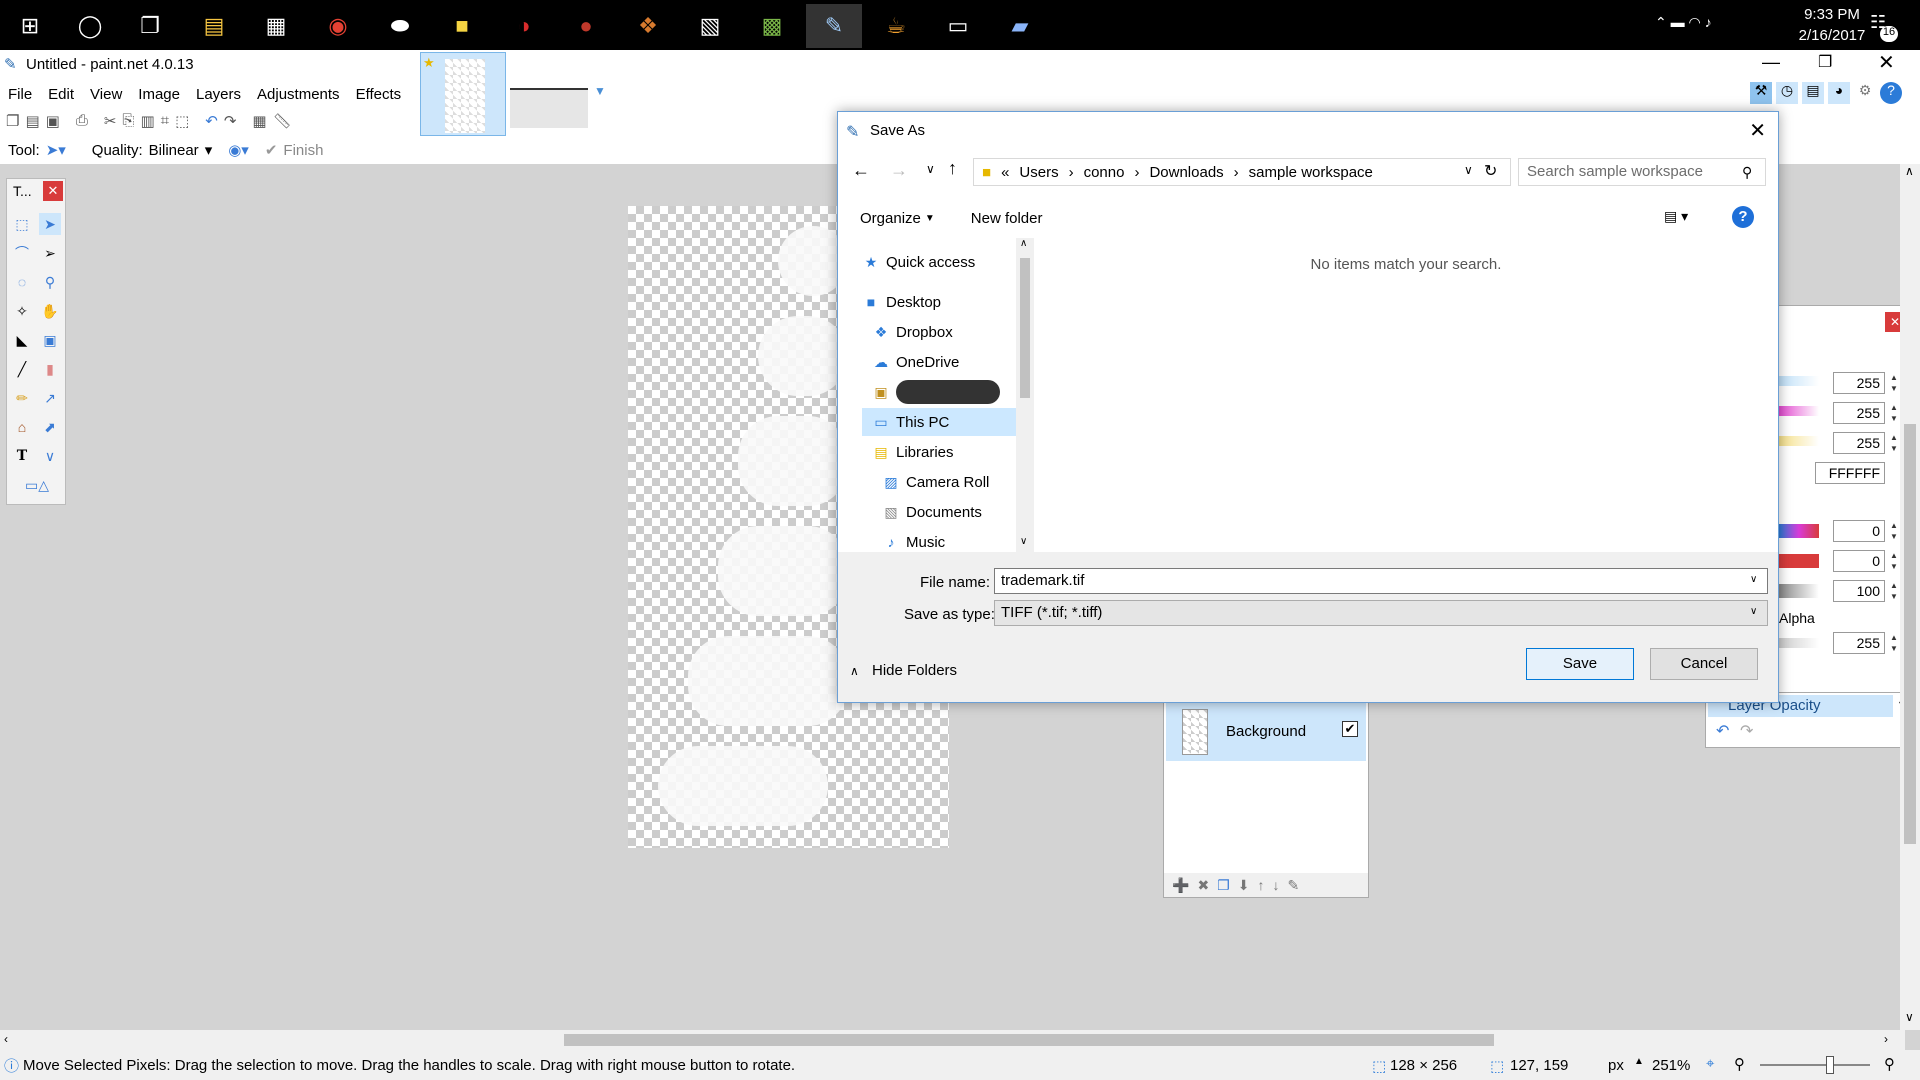 This screenshot has height=1080, width=1920. What do you see at coordinates (1616, 1065) in the screenshot?
I see `unit-selector: px` at bounding box center [1616, 1065].